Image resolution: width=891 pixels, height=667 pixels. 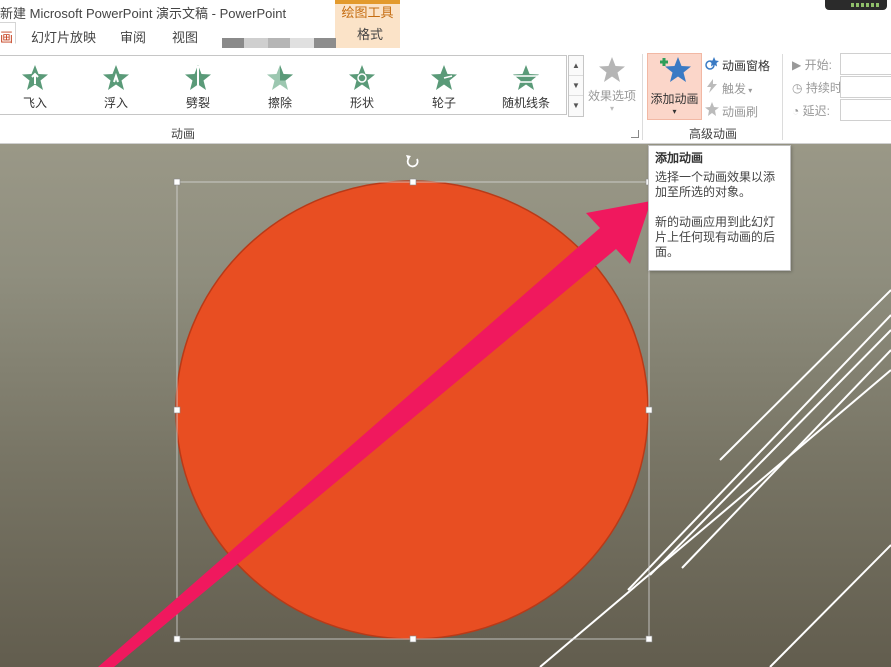 I want to click on tab-animations-active: 画, so click(x=8, y=33).